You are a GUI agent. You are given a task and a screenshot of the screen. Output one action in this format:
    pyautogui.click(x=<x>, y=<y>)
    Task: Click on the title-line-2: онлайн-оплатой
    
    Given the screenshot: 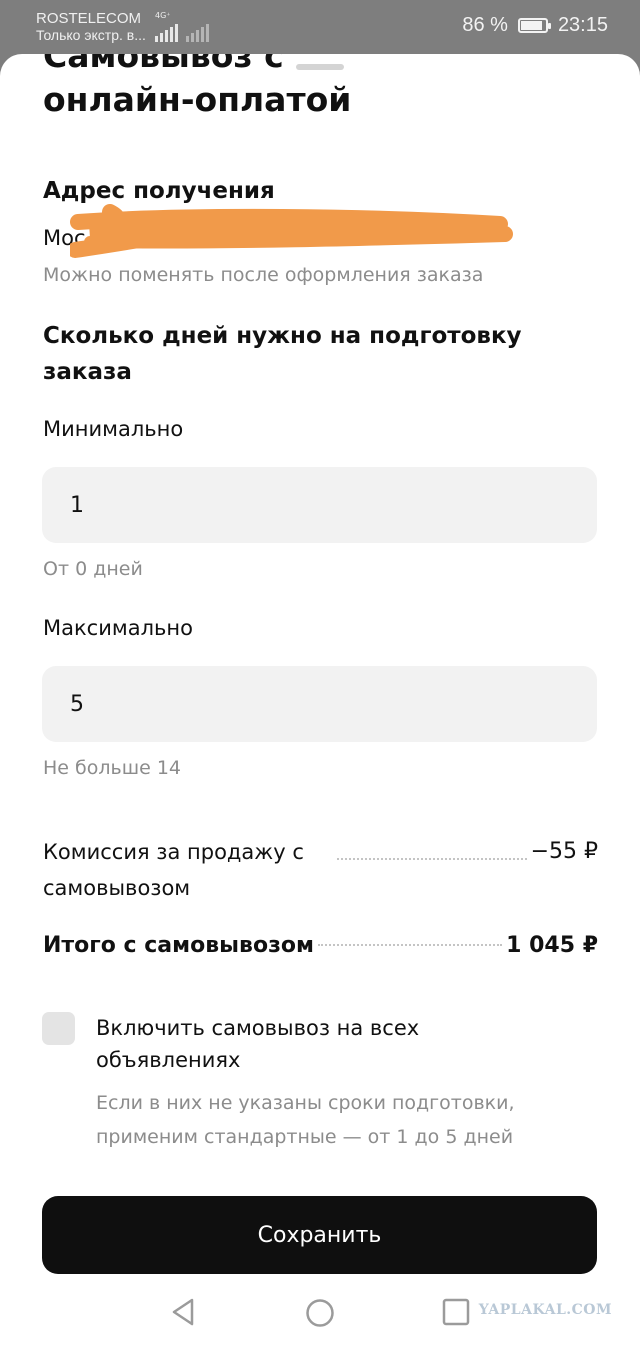 What is the action you would take?
    pyautogui.click(x=197, y=99)
    